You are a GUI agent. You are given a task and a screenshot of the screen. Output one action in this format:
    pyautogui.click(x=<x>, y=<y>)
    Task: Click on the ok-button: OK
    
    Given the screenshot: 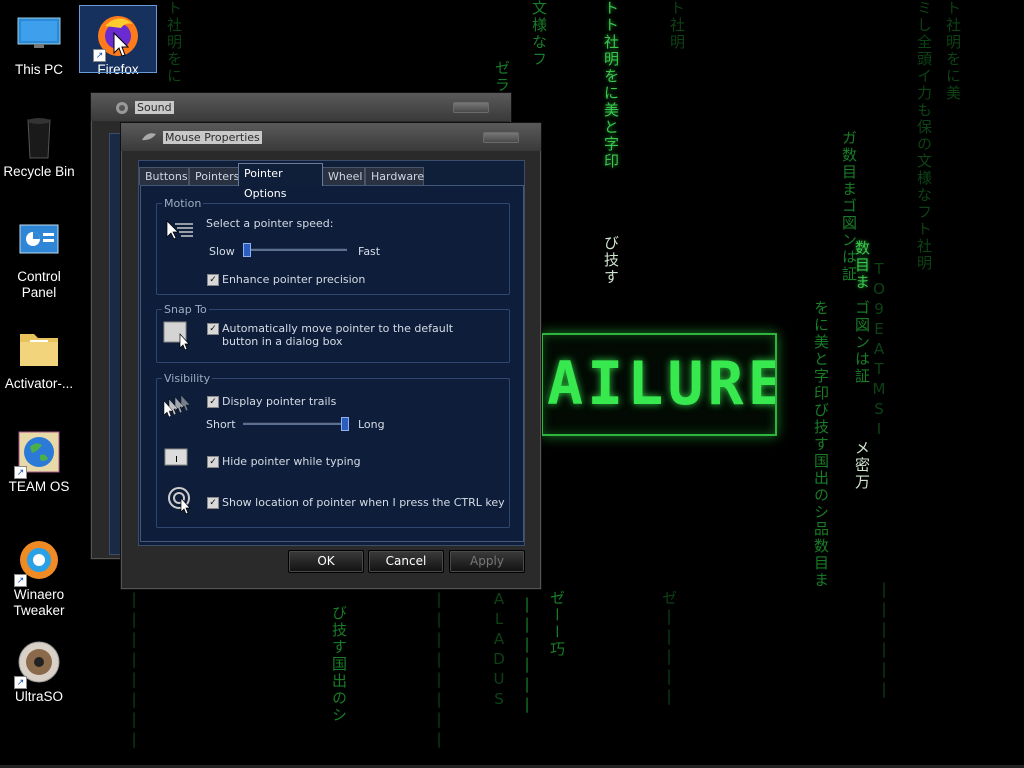 What is the action you would take?
    pyautogui.click(x=326, y=561)
    